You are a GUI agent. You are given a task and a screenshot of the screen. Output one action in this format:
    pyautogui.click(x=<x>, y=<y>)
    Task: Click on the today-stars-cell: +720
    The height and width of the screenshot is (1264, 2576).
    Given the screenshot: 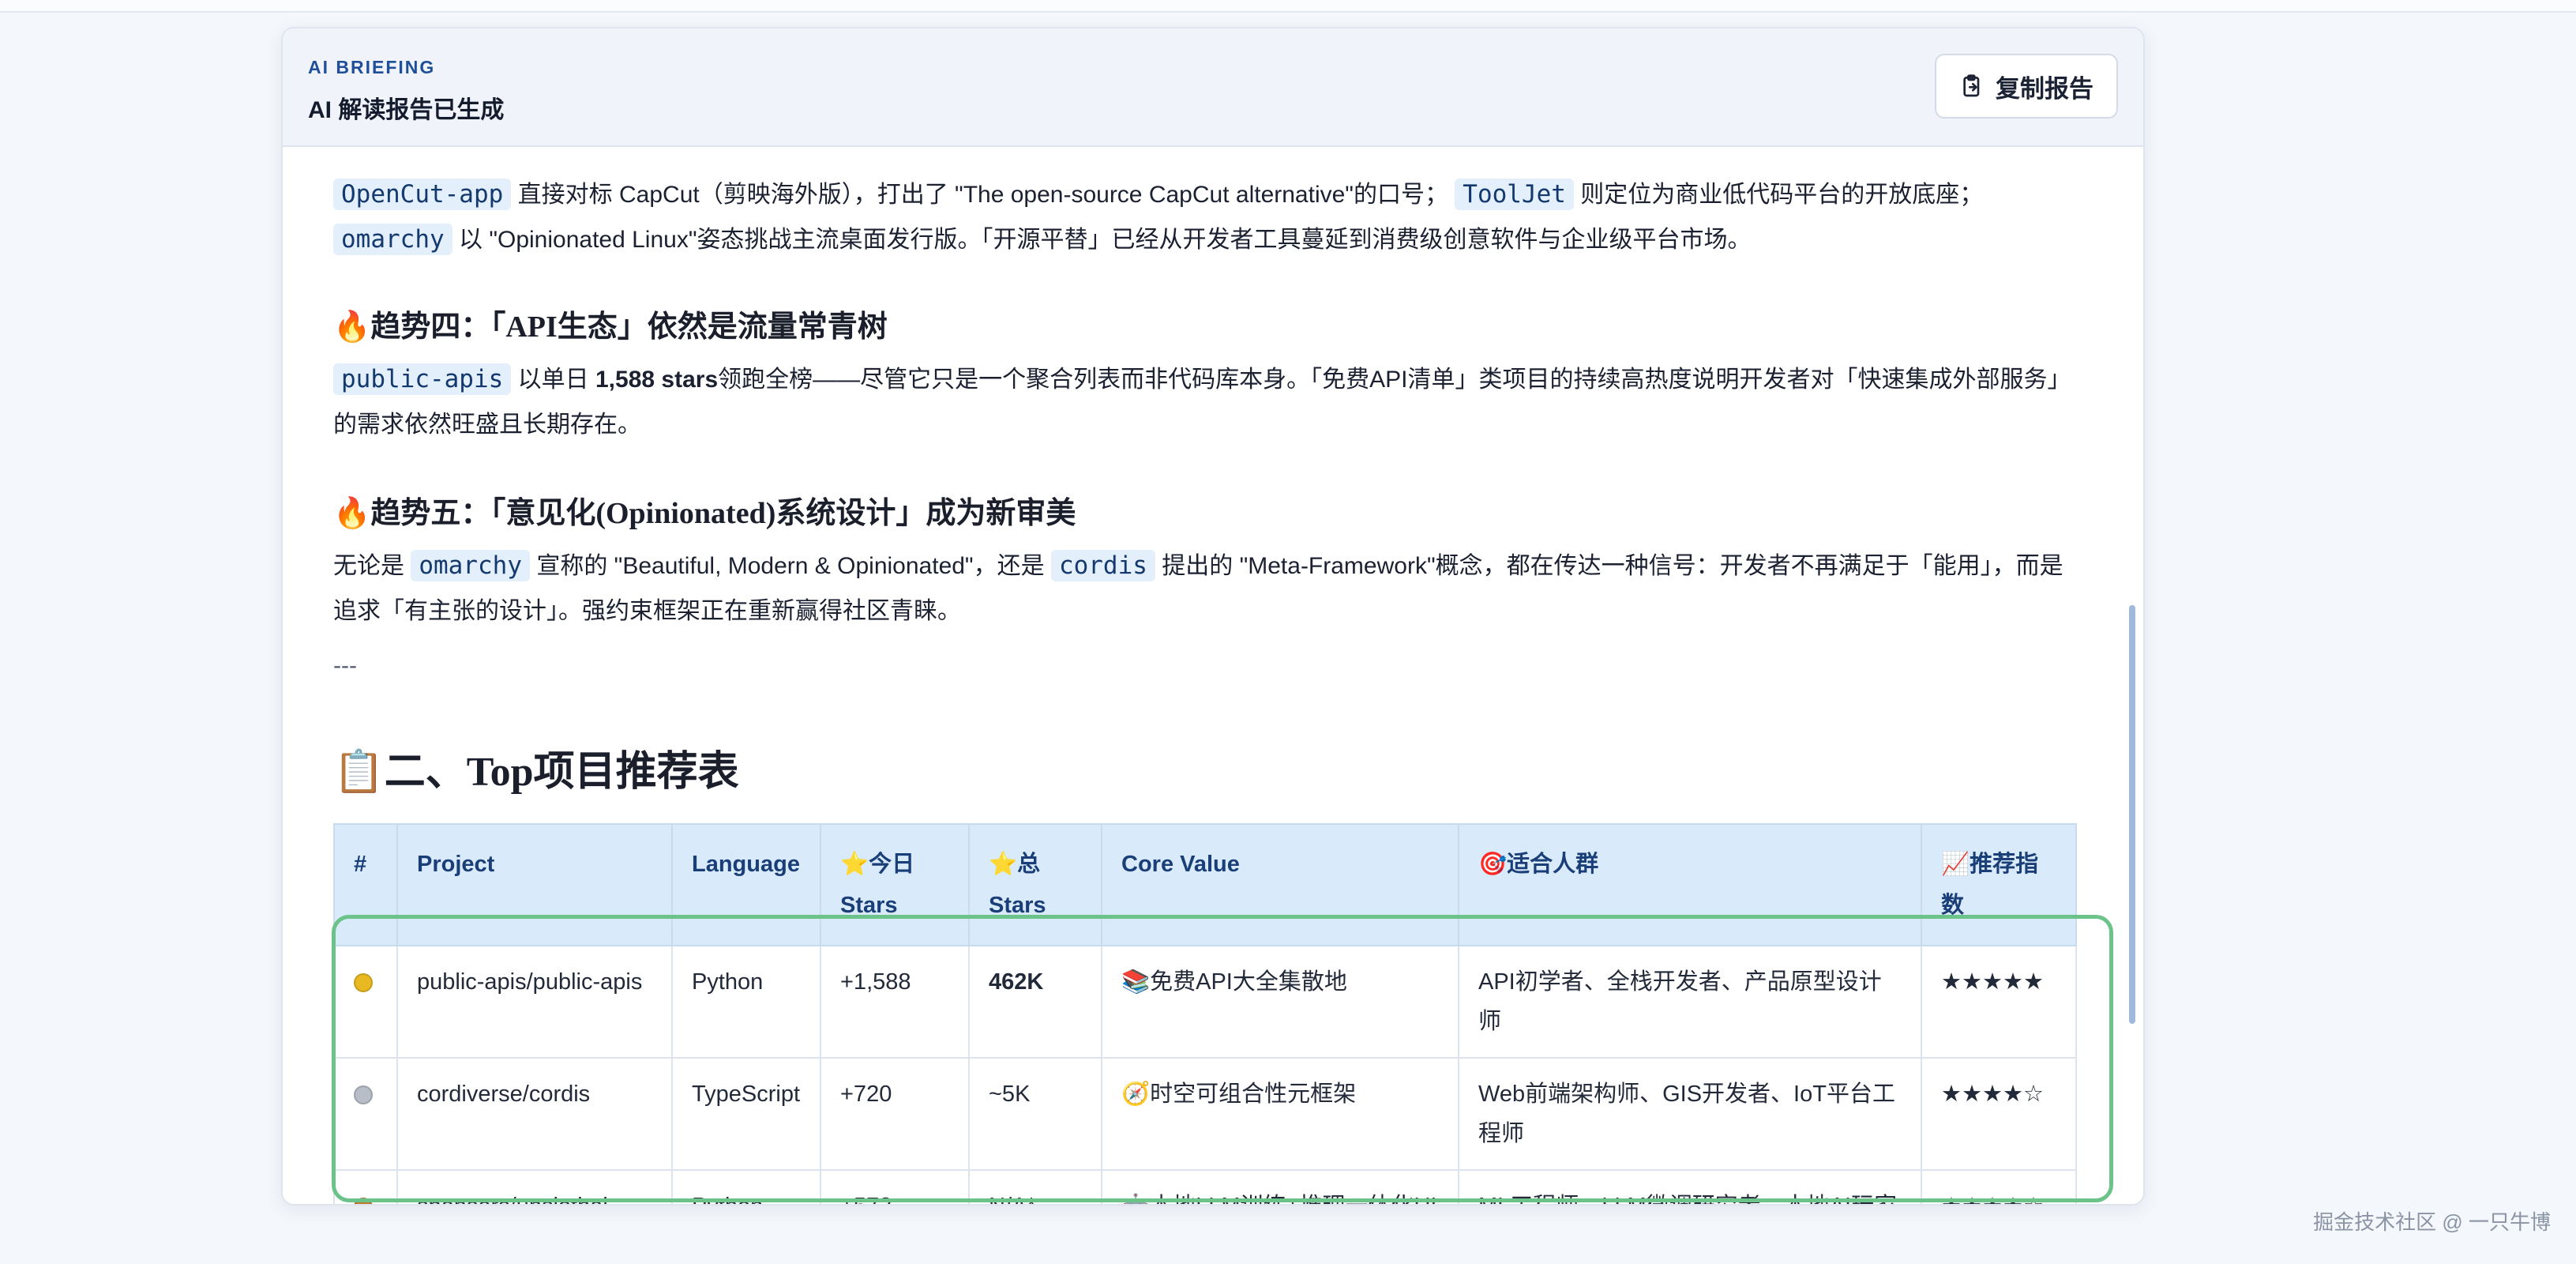 What is the action you would take?
    pyautogui.click(x=895, y=1114)
    